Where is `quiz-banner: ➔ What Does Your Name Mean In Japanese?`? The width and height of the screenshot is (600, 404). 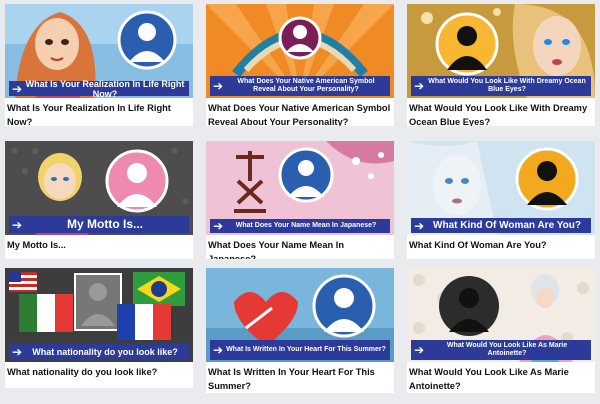 quiz-banner: ➔ What Does Your Name Mean In Japanese? is located at coordinates (300, 226).